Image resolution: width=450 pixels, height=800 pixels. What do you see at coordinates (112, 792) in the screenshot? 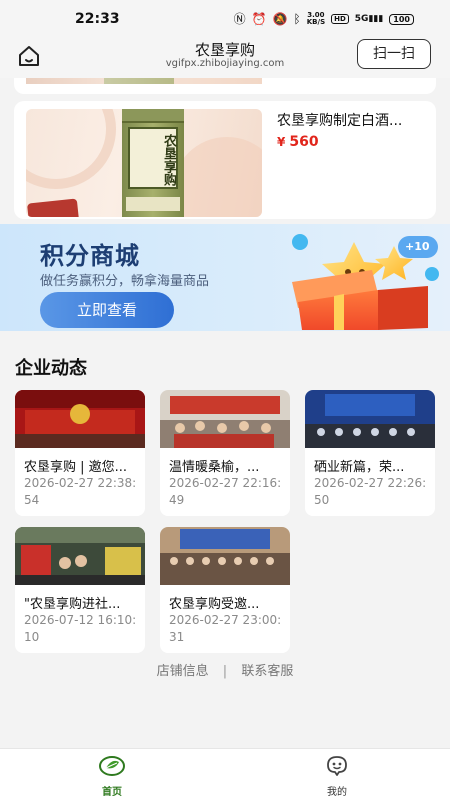
I see `tab-home-label: 首页` at bounding box center [112, 792].